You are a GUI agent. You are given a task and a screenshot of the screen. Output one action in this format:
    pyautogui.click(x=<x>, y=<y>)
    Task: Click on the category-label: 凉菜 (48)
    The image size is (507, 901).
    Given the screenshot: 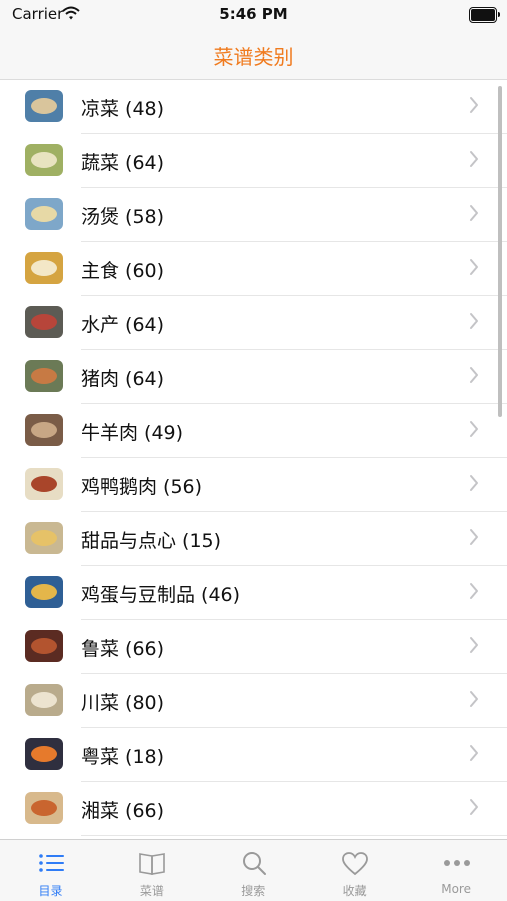 What is the action you would take?
    pyautogui.click(x=123, y=109)
    